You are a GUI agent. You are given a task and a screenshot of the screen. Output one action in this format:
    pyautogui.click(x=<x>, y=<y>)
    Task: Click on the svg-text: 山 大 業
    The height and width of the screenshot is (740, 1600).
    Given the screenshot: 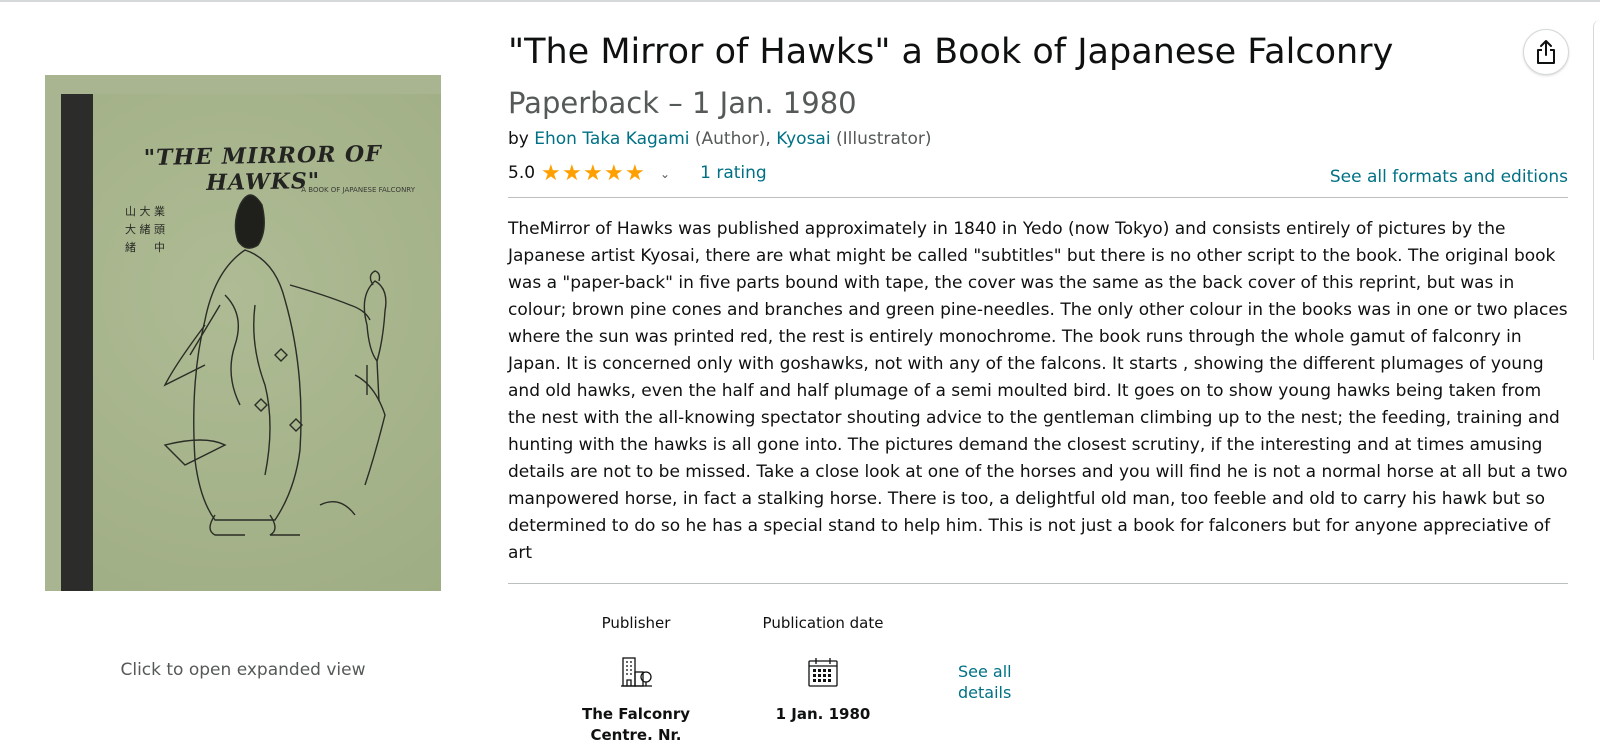 What is the action you would take?
    pyautogui.click(x=145, y=211)
    